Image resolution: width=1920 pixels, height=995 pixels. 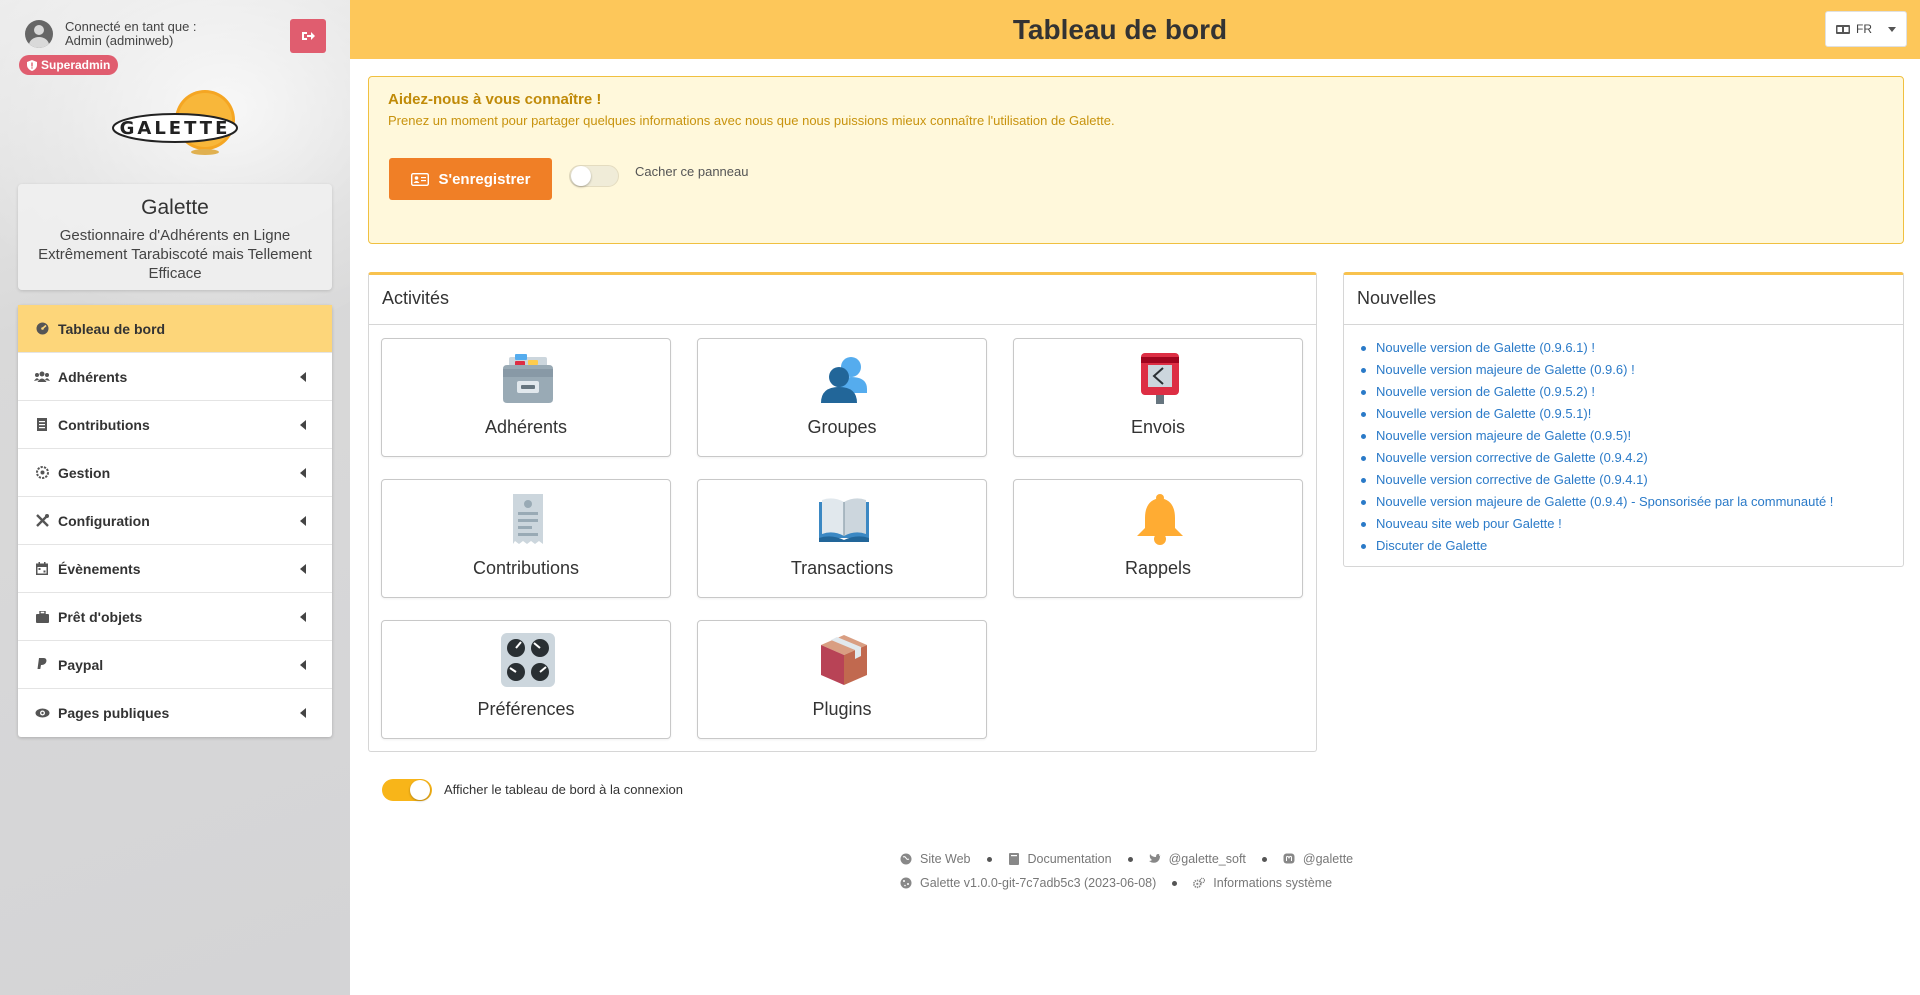 I want to click on footer-twitter-link: @galette_soft, so click(x=1207, y=859).